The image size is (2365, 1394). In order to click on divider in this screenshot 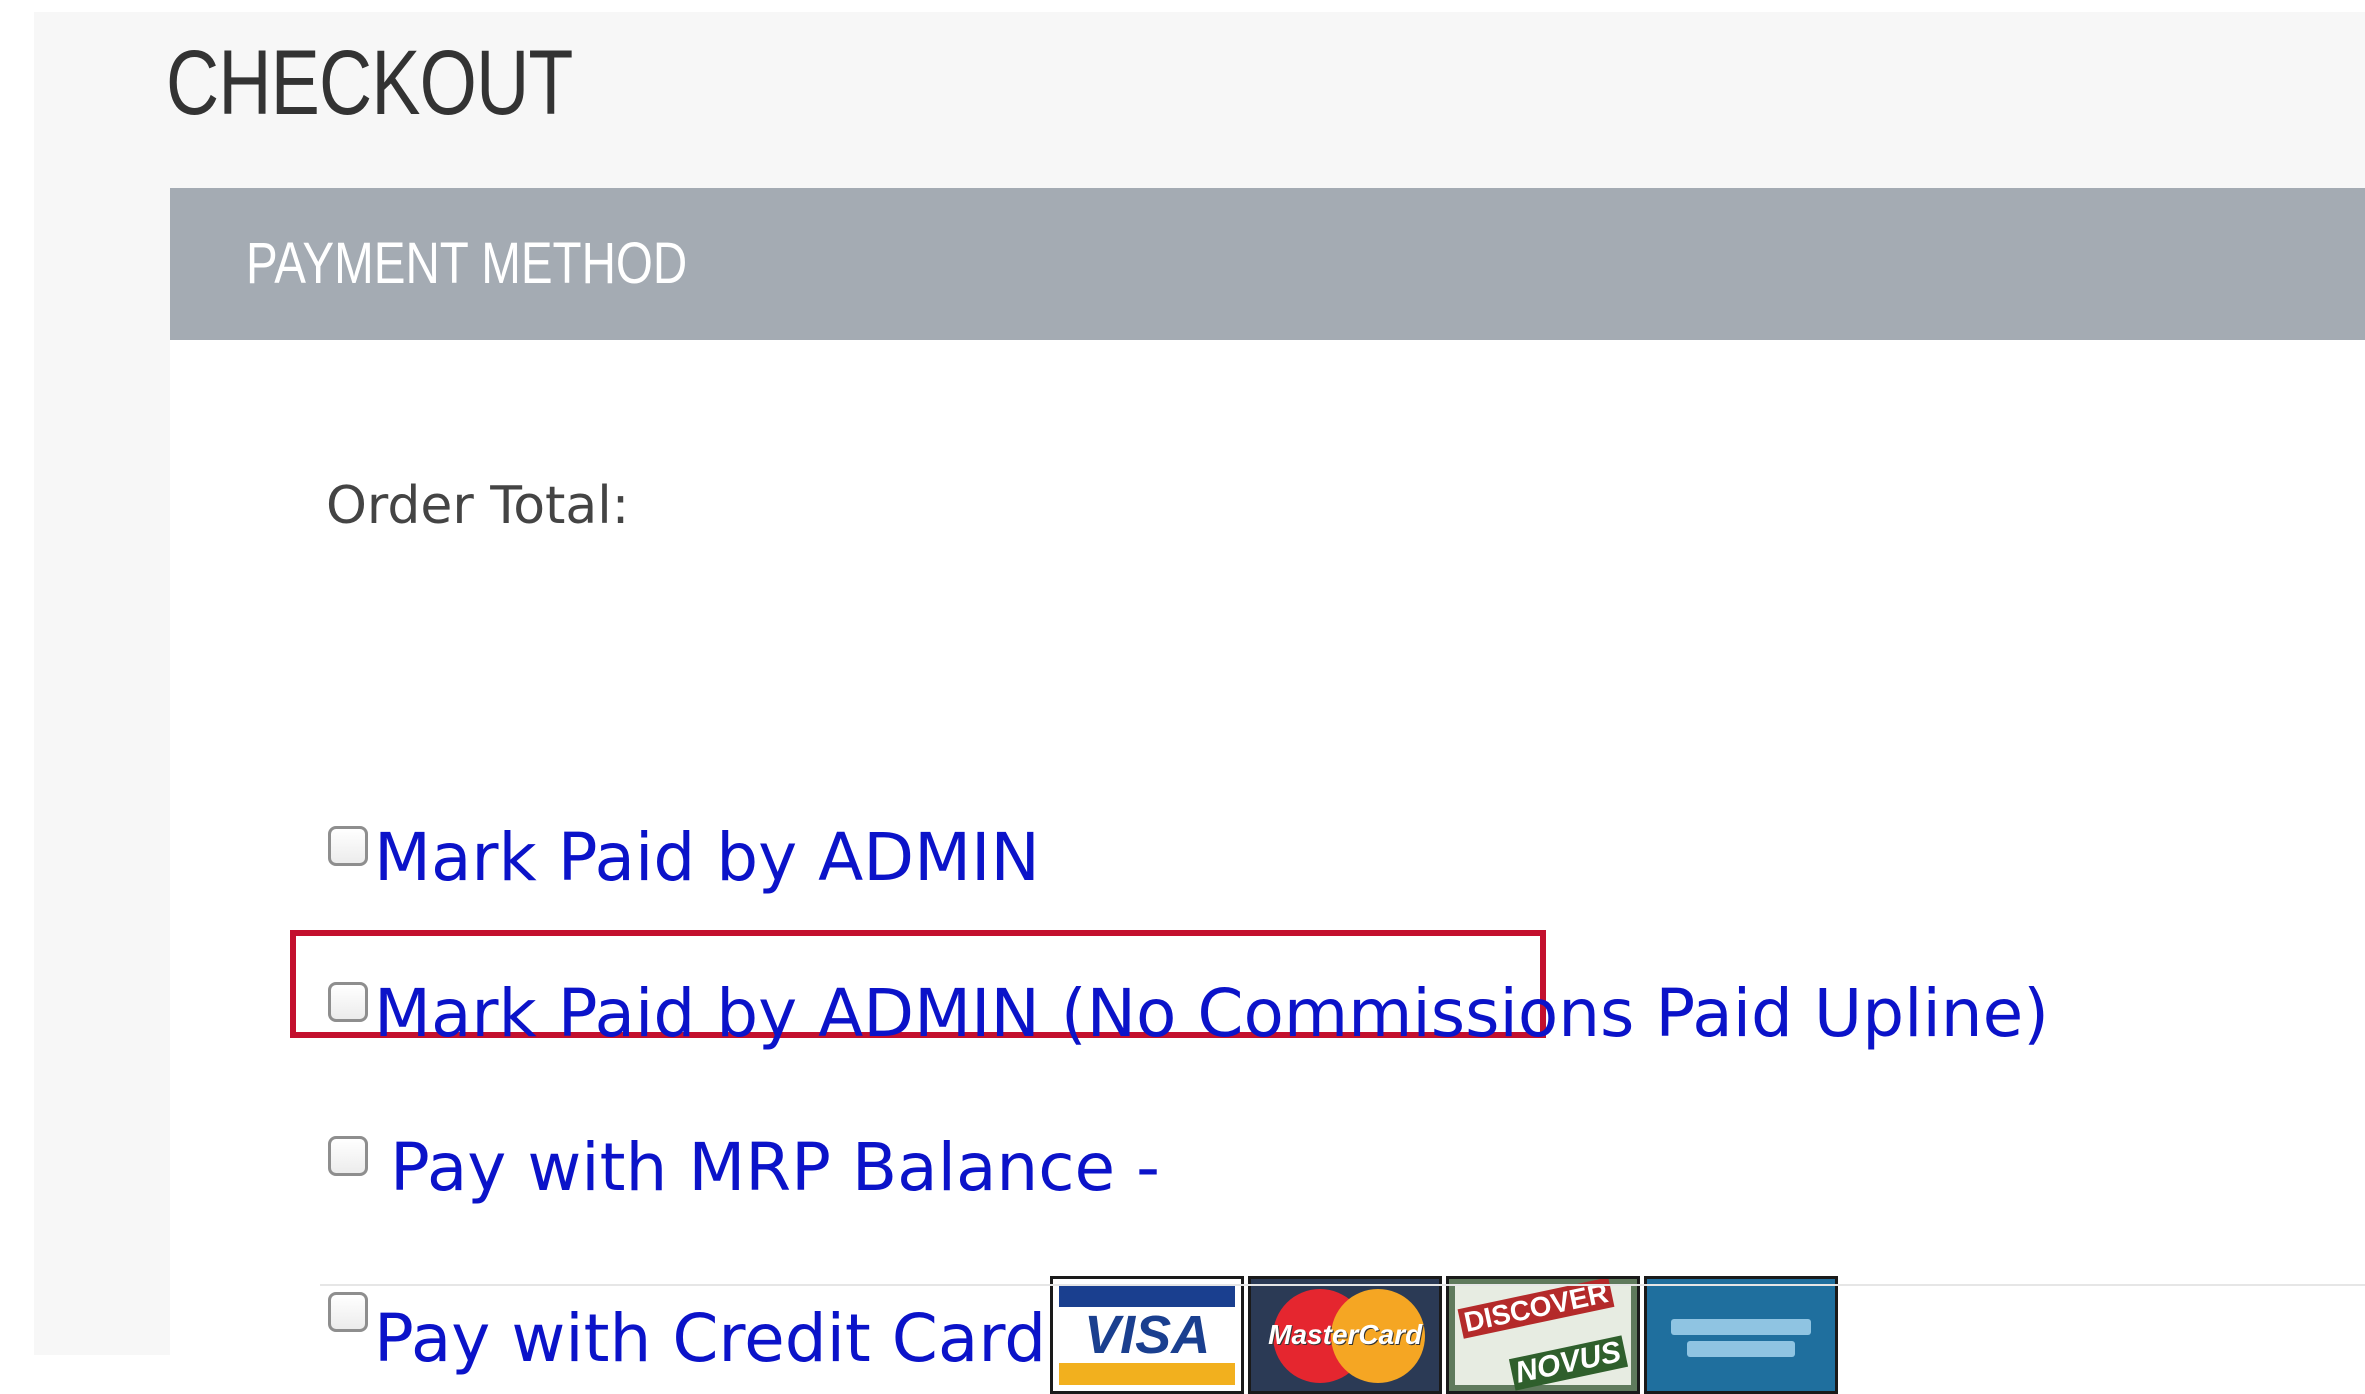, I will do `click(1342, 1285)`.